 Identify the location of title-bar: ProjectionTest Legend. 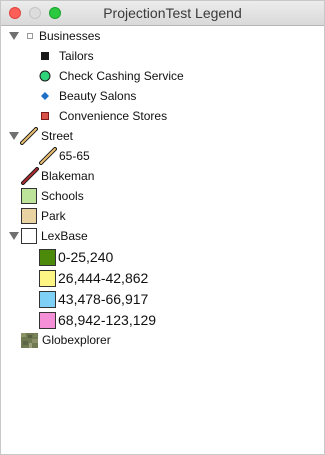
(162, 13).